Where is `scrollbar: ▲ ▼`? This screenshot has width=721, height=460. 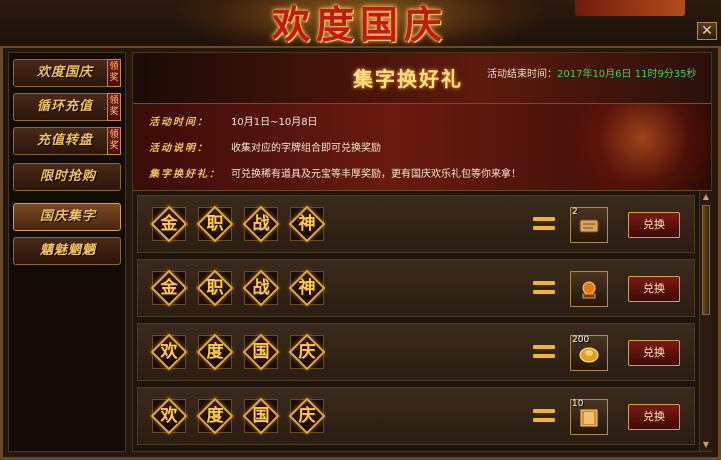
scrollbar: ▲ ▼ is located at coordinates (705, 321).